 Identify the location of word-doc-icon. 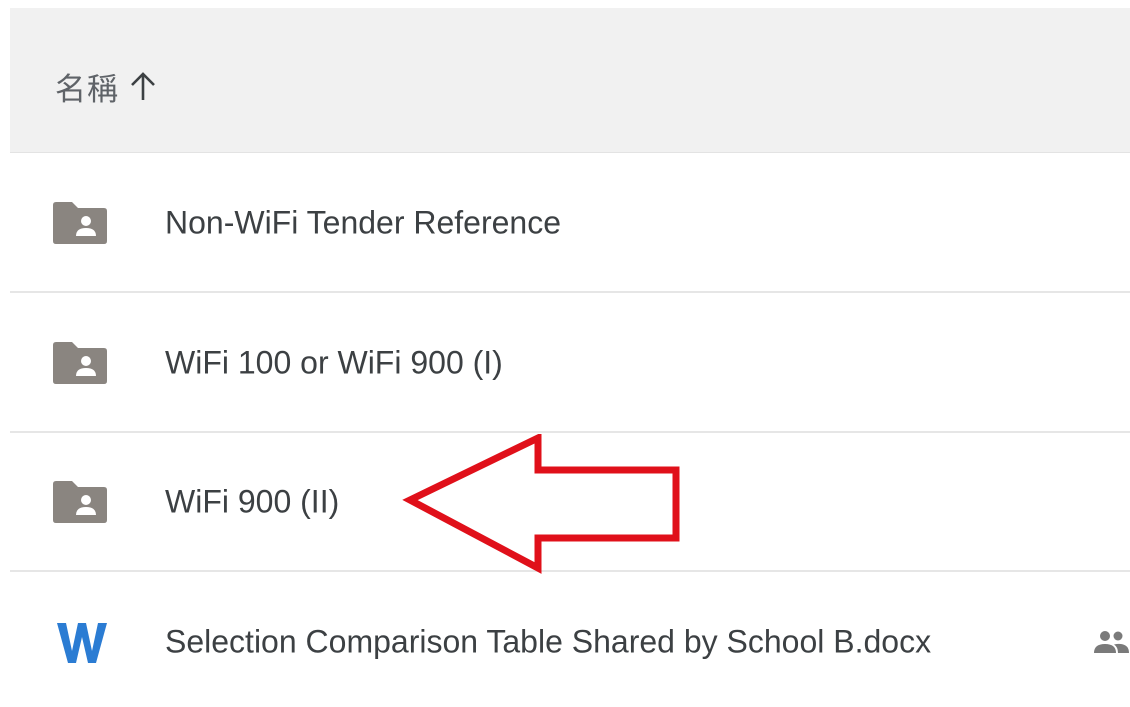
(82, 642).